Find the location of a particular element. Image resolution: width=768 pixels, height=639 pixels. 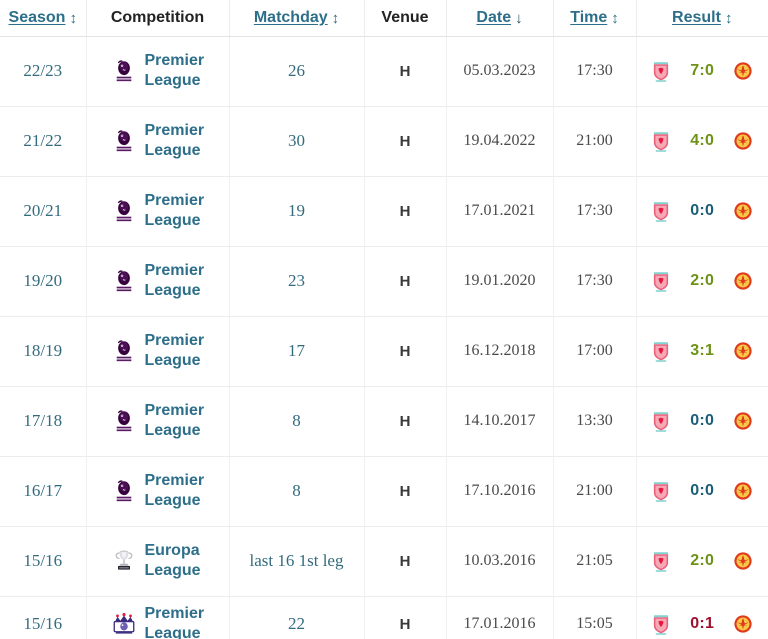

result-wrapper: 7:0 is located at coordinates (703, 71).